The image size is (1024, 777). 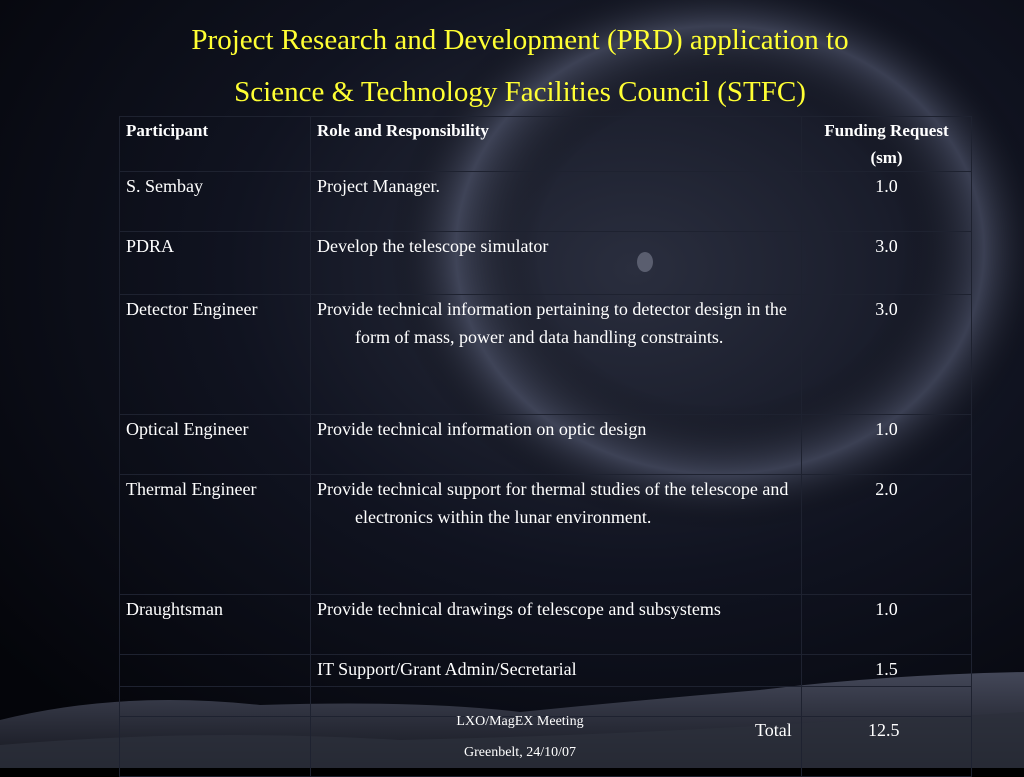 What do you see at coordinates (215, 534) in the screenshot?
I see `cell-participant: Thermal Engineer` at bounding box center [215, 534].